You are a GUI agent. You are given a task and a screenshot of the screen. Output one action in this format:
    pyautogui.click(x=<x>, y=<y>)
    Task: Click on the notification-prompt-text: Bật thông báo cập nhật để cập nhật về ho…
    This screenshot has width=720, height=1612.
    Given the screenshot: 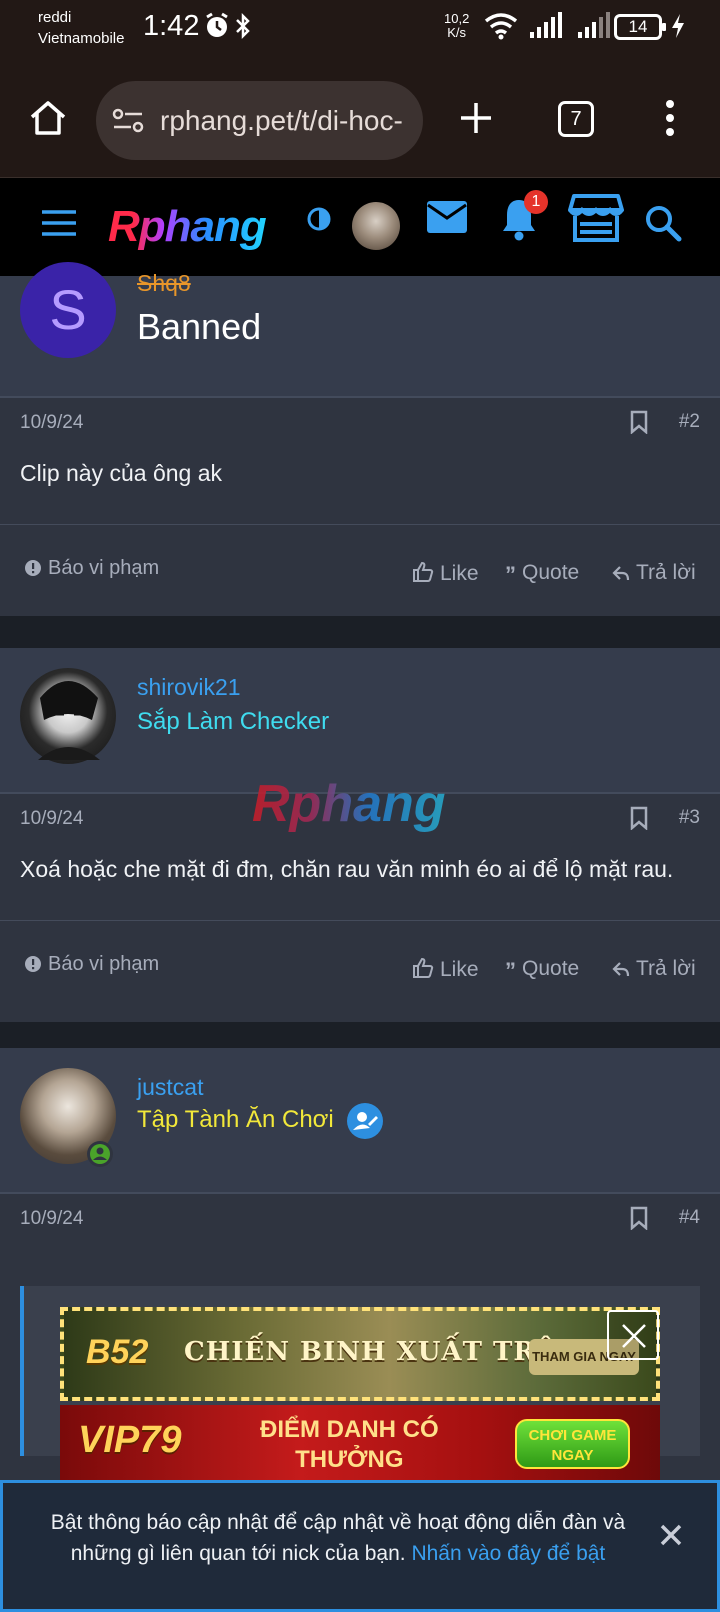 What is the action you would take?
    pyautogui.click(x=338, y=1538)
    